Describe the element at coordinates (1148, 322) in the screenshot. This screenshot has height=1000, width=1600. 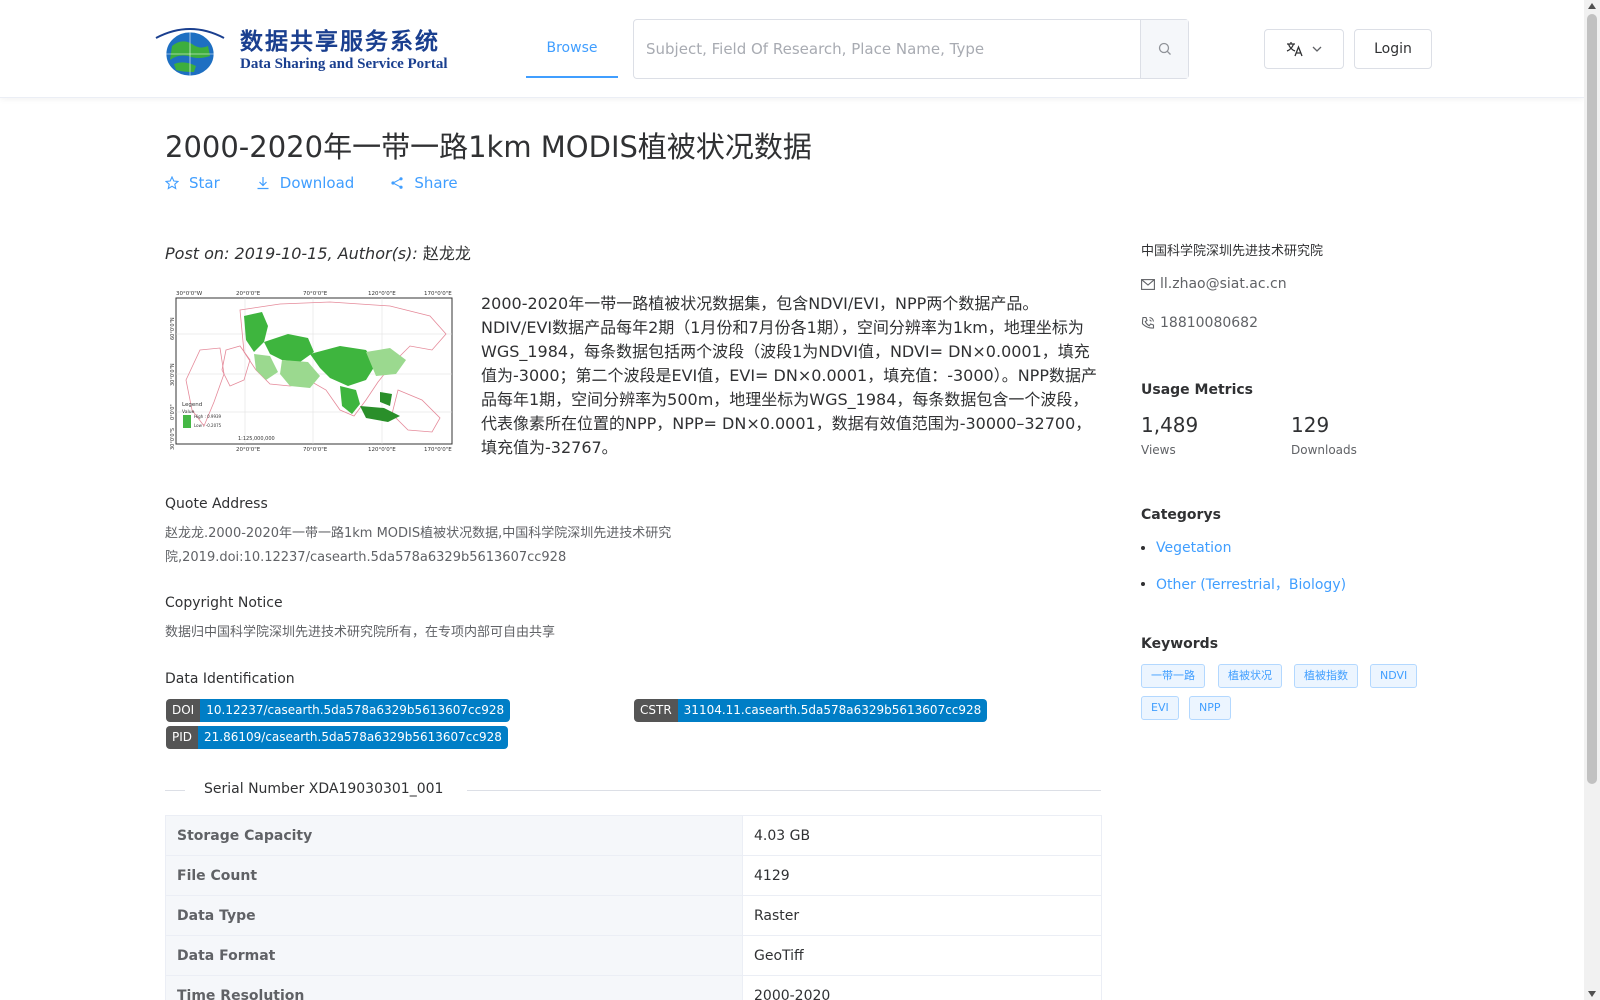
I see `phone-icon` at that location.